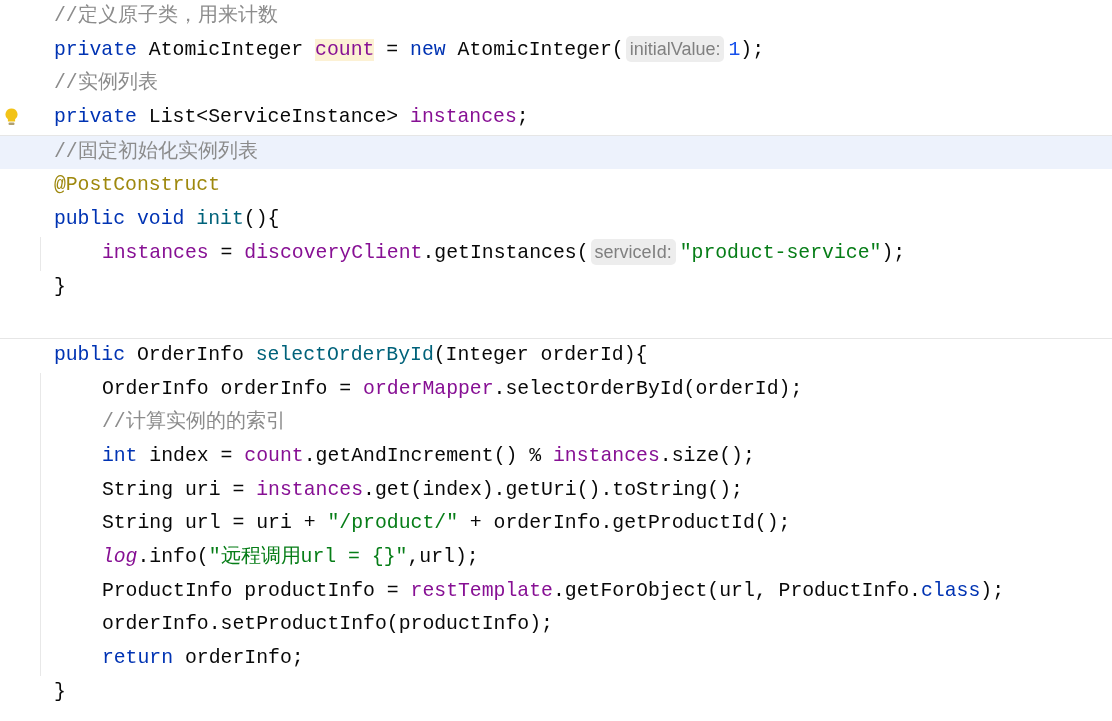 The image size is (1112, 721). What do you see at coordinates (190, 354) in the screenshot?
I see `code-text: OrderInfo` at bounding box center [190, 354].